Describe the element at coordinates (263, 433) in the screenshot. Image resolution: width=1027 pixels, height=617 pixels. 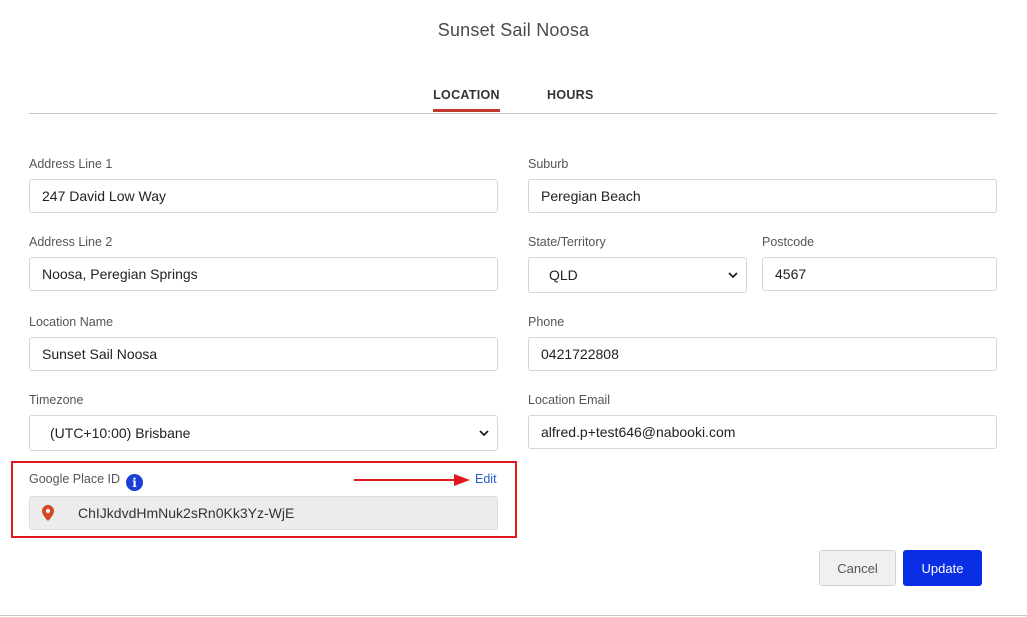
I see `timezone-select: (UTC+10:00) Brisbane` at that location.